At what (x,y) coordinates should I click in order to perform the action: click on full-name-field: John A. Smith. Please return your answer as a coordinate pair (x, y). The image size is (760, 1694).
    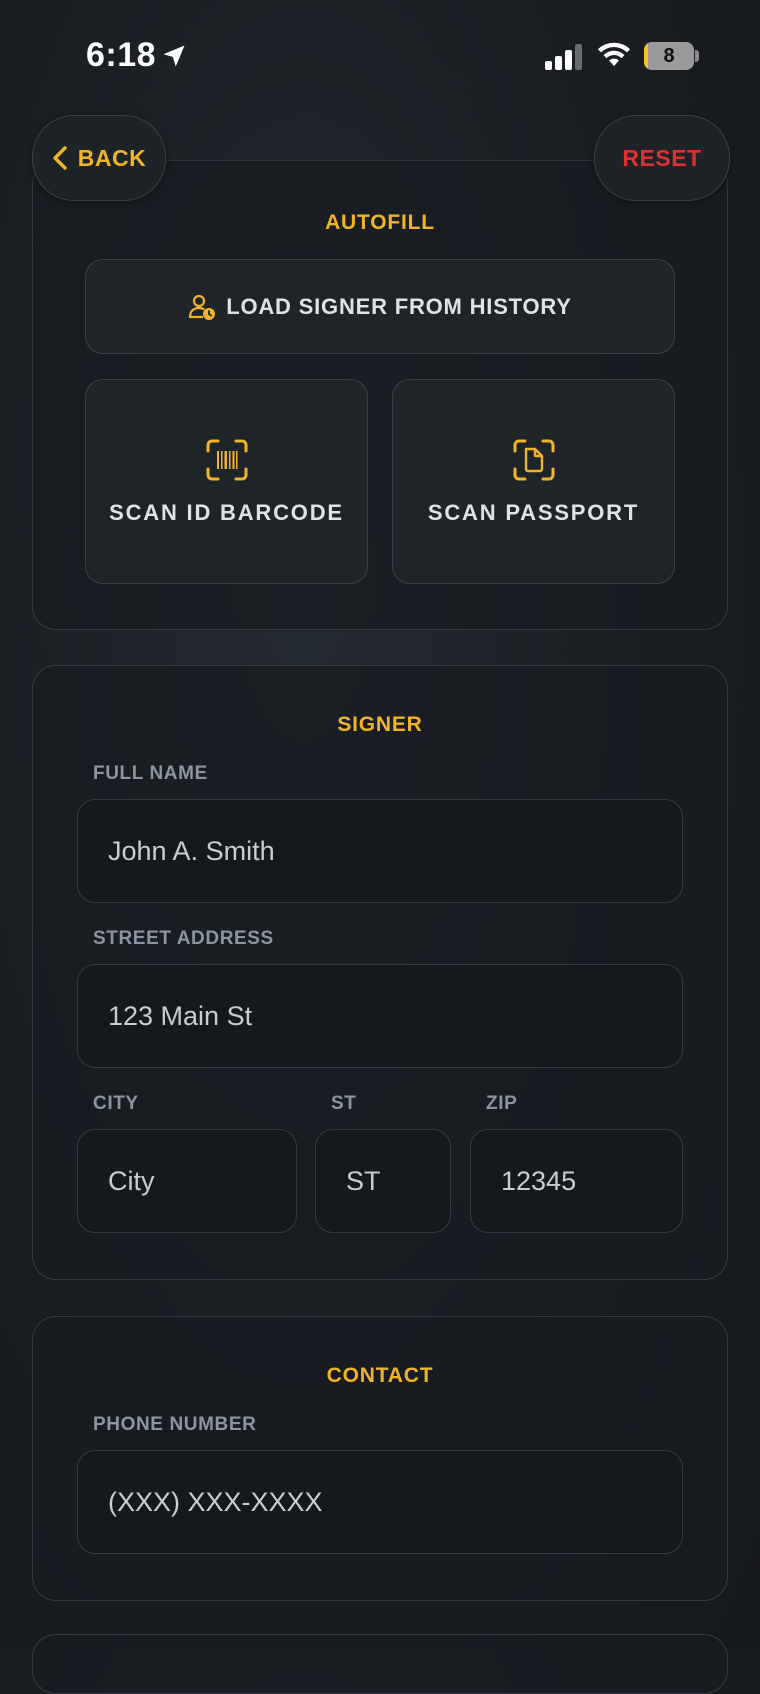
    Looking at the image, I should click on (380, 851).